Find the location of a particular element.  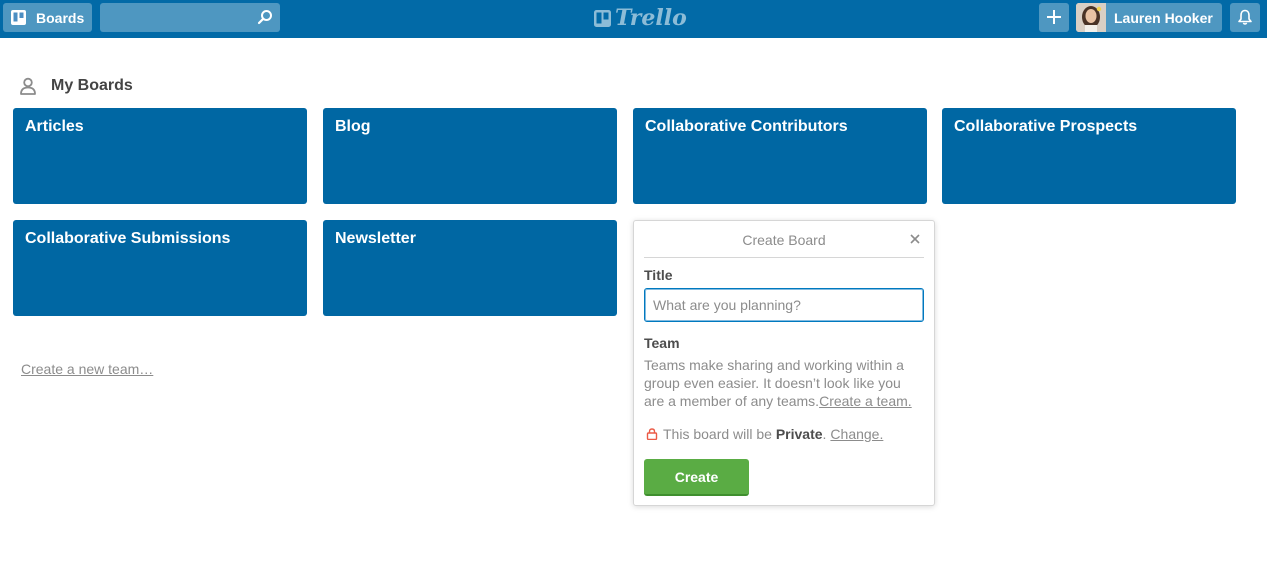

avatar is located at coordinates (1091, 17).